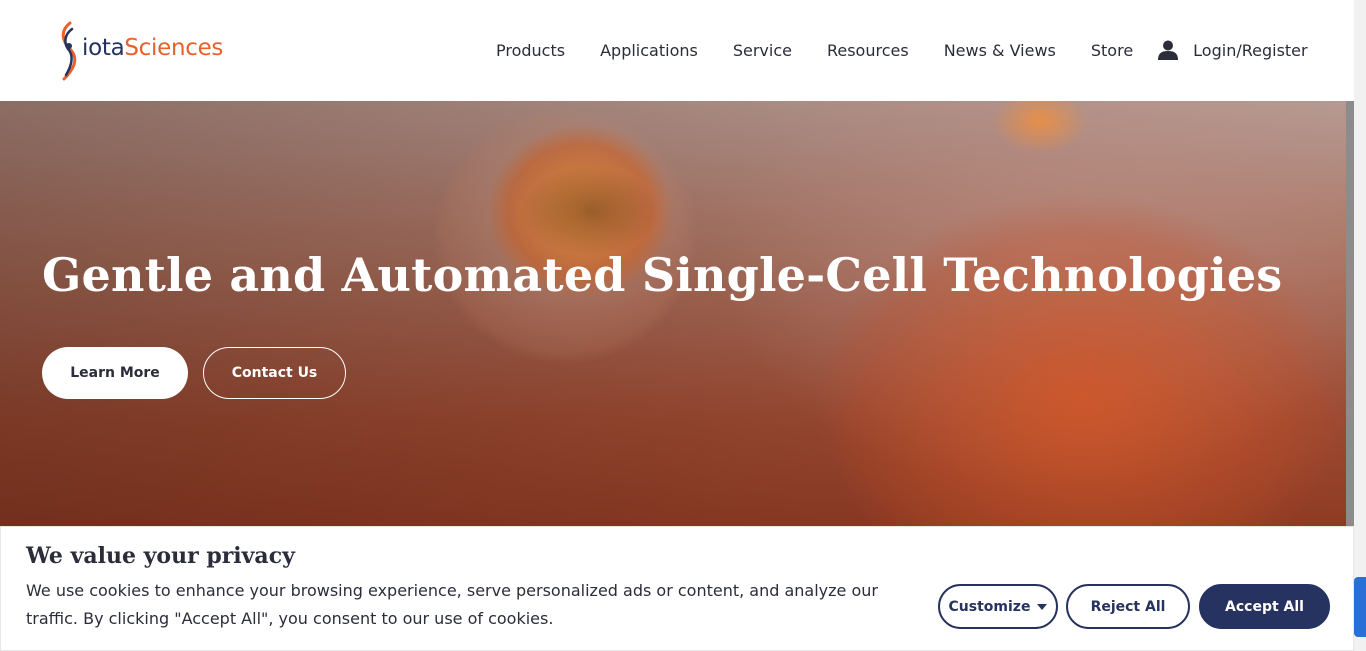  Describe the element at coordinates (1360, 607) in the screenshot. I see `side-feedback-tab` at that location.